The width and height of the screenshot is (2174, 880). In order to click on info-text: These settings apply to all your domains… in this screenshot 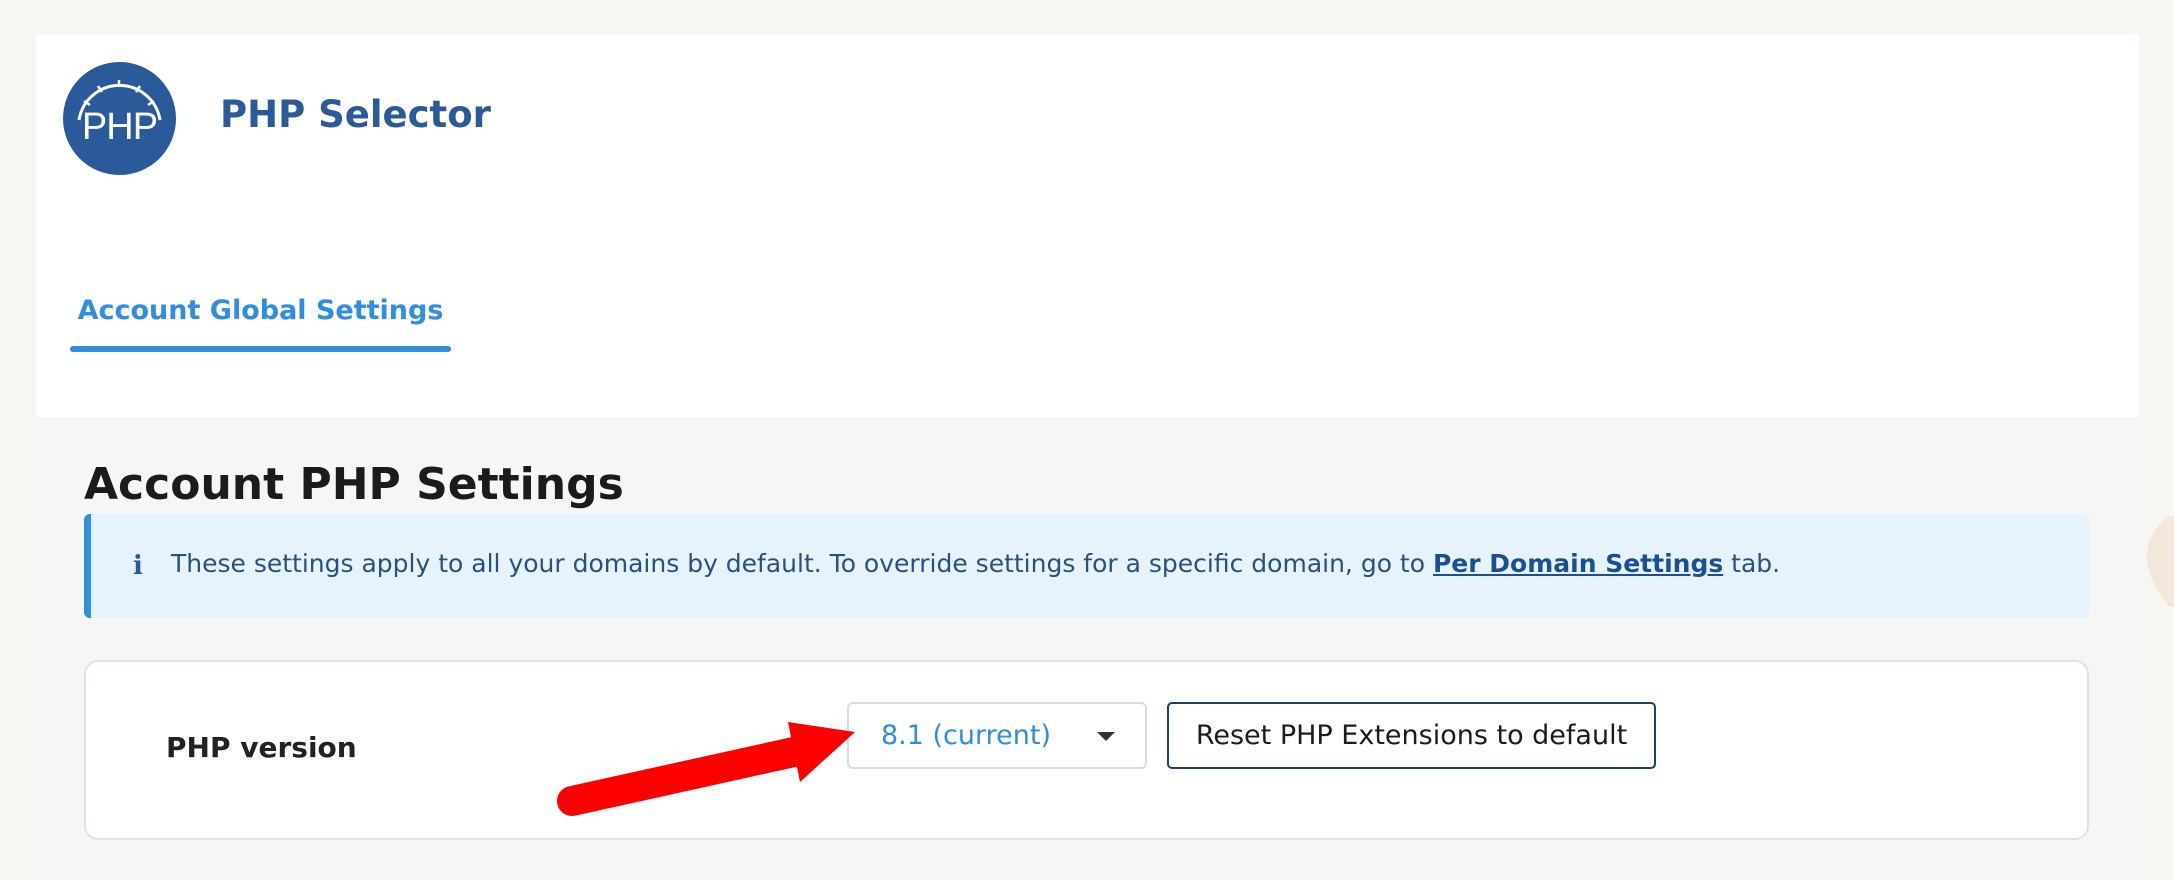, I will do `click(975, 564)`.